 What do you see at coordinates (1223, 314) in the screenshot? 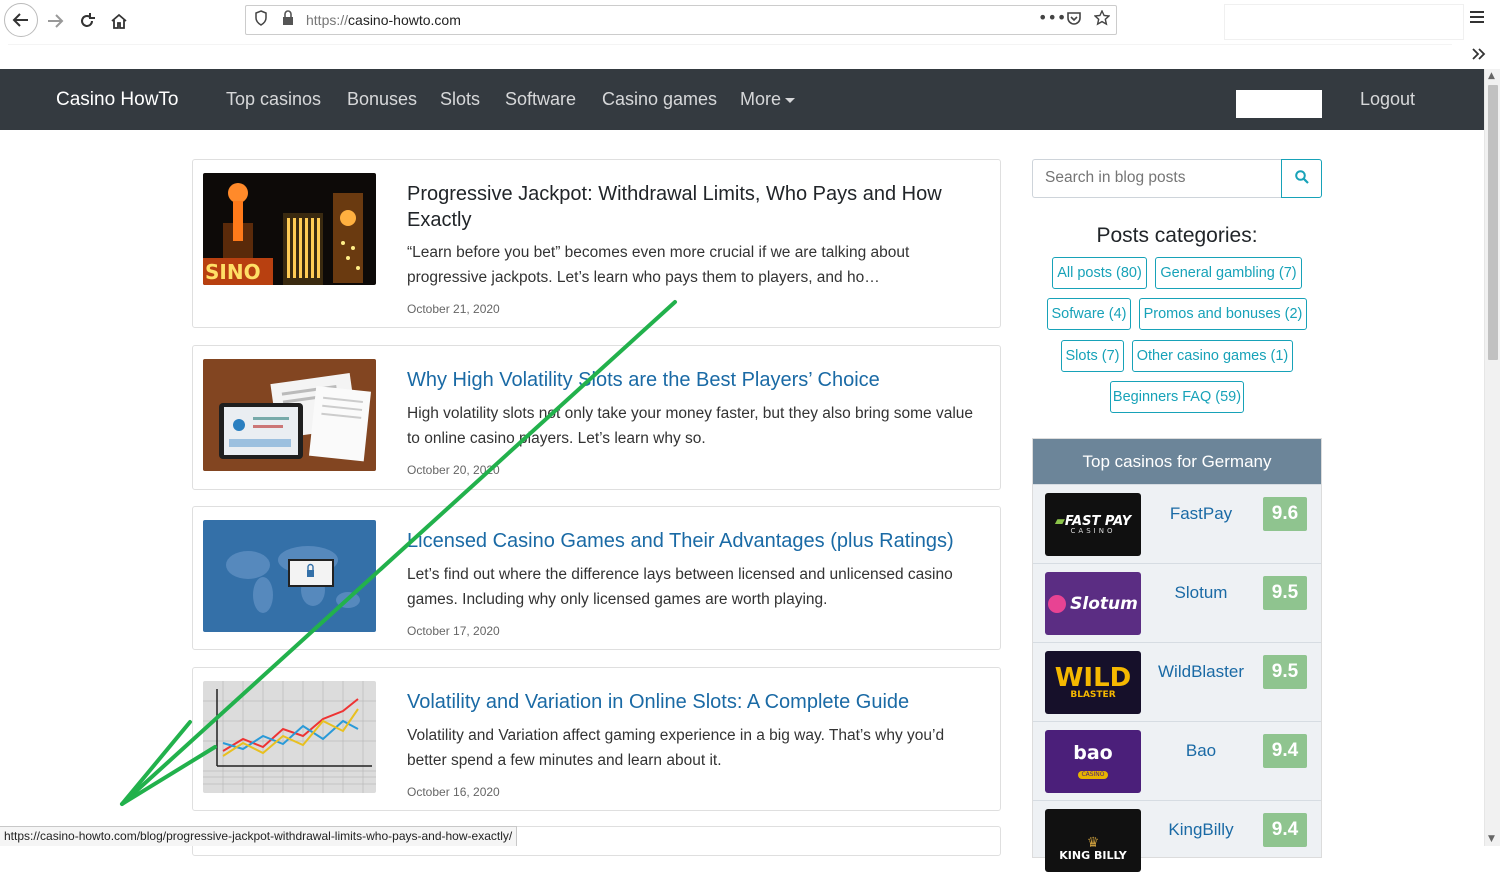
I see `category-promos-bonuses: Promos and bonuses (2)` at bounding box center [1223, 314].